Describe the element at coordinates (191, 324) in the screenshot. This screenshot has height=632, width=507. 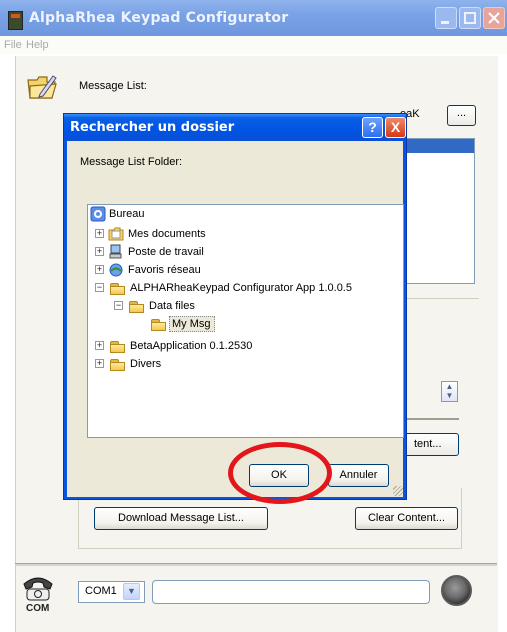
I see `tree-item-my-msg: My Msg` at that location.